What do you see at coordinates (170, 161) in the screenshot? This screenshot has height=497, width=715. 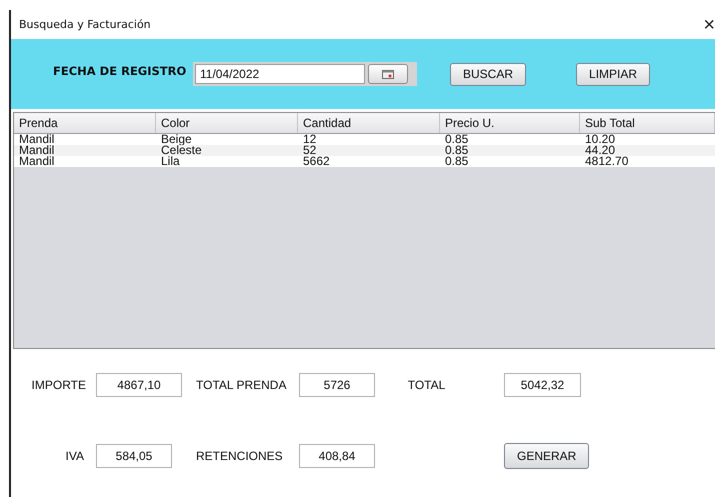 I see `table-cell-text: Lila` at bounding box center [170, 161].